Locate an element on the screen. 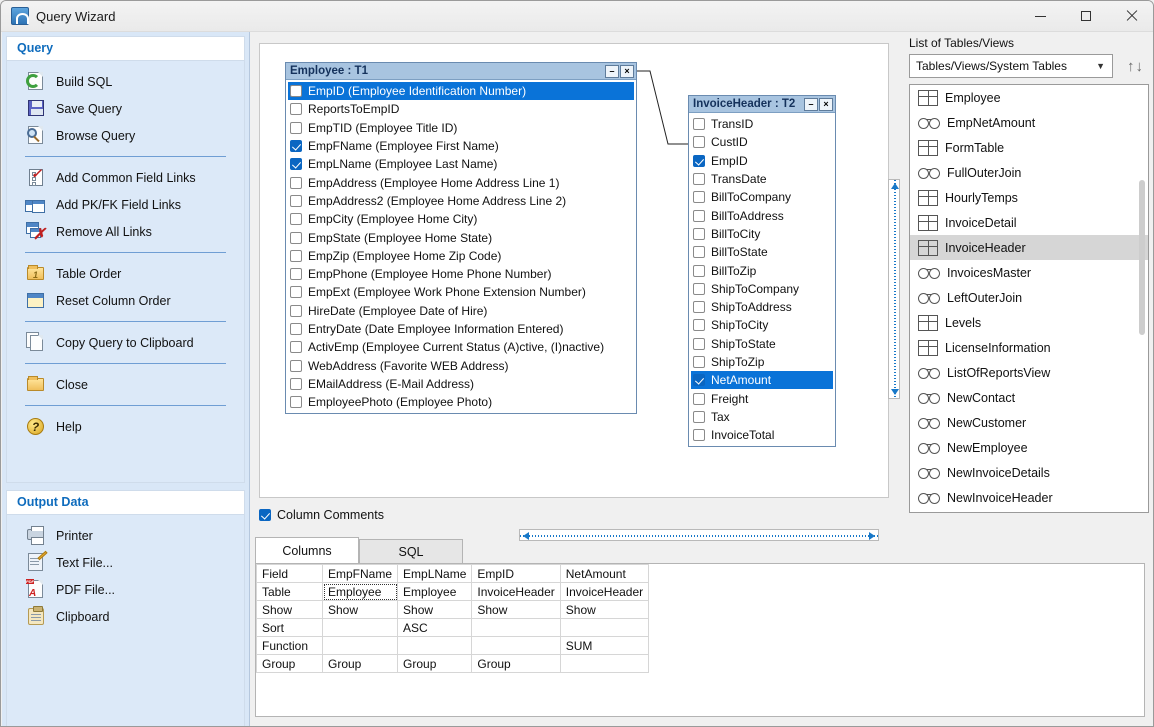  tab-sql: SQL is located at coordinates (411, 551).